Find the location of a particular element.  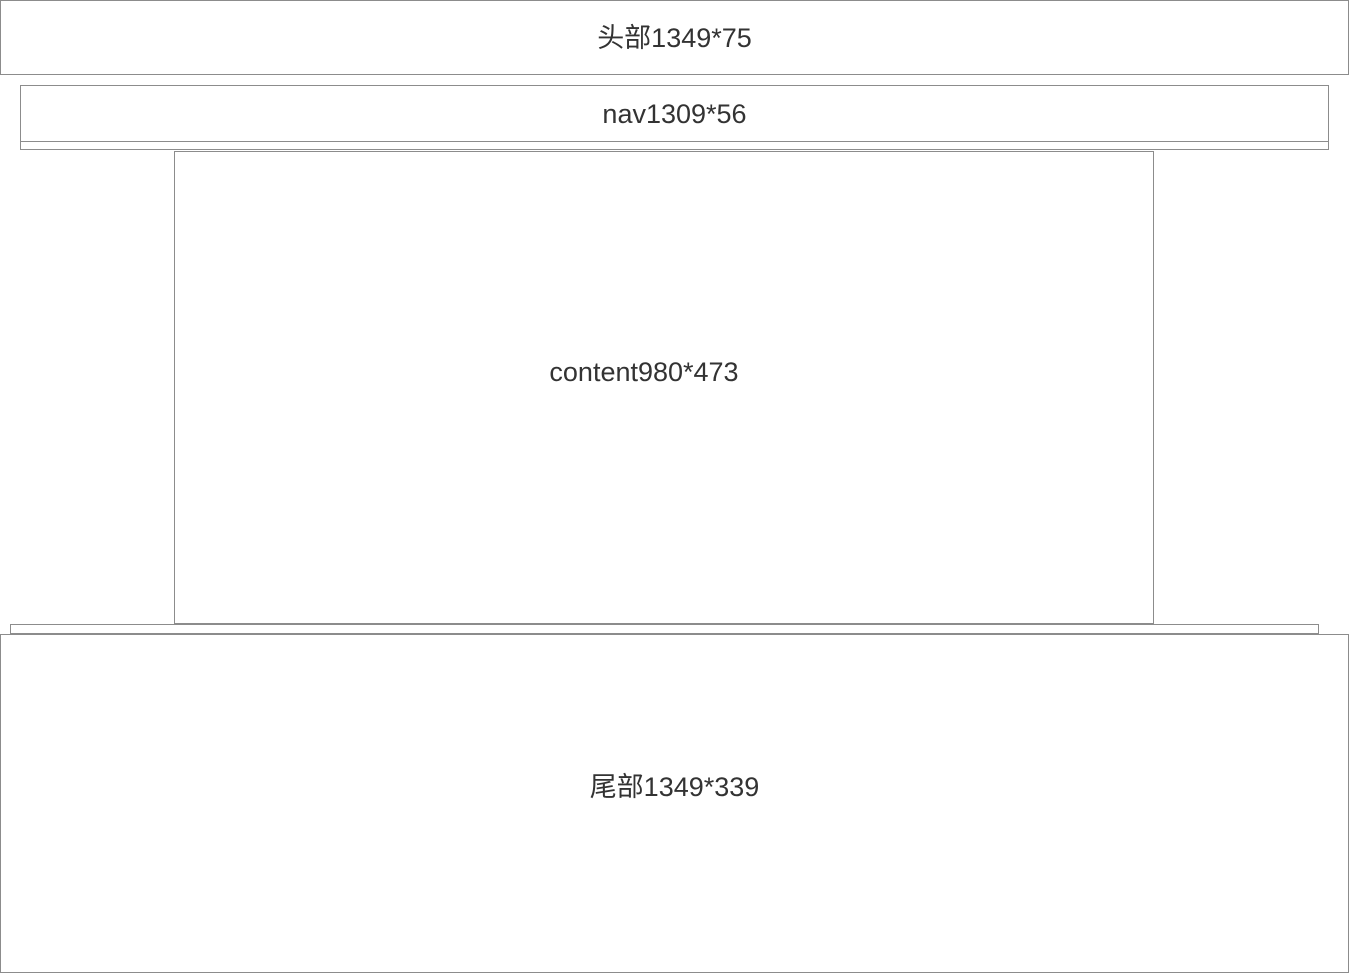

content-bottom-strip is located at coordinates (664, 629).